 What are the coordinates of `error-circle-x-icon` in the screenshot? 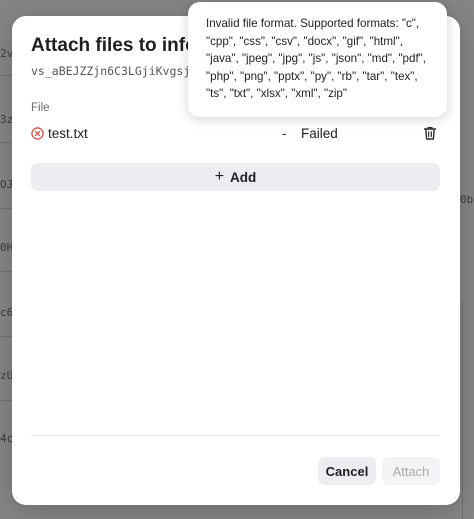 It's located at (37, 133).